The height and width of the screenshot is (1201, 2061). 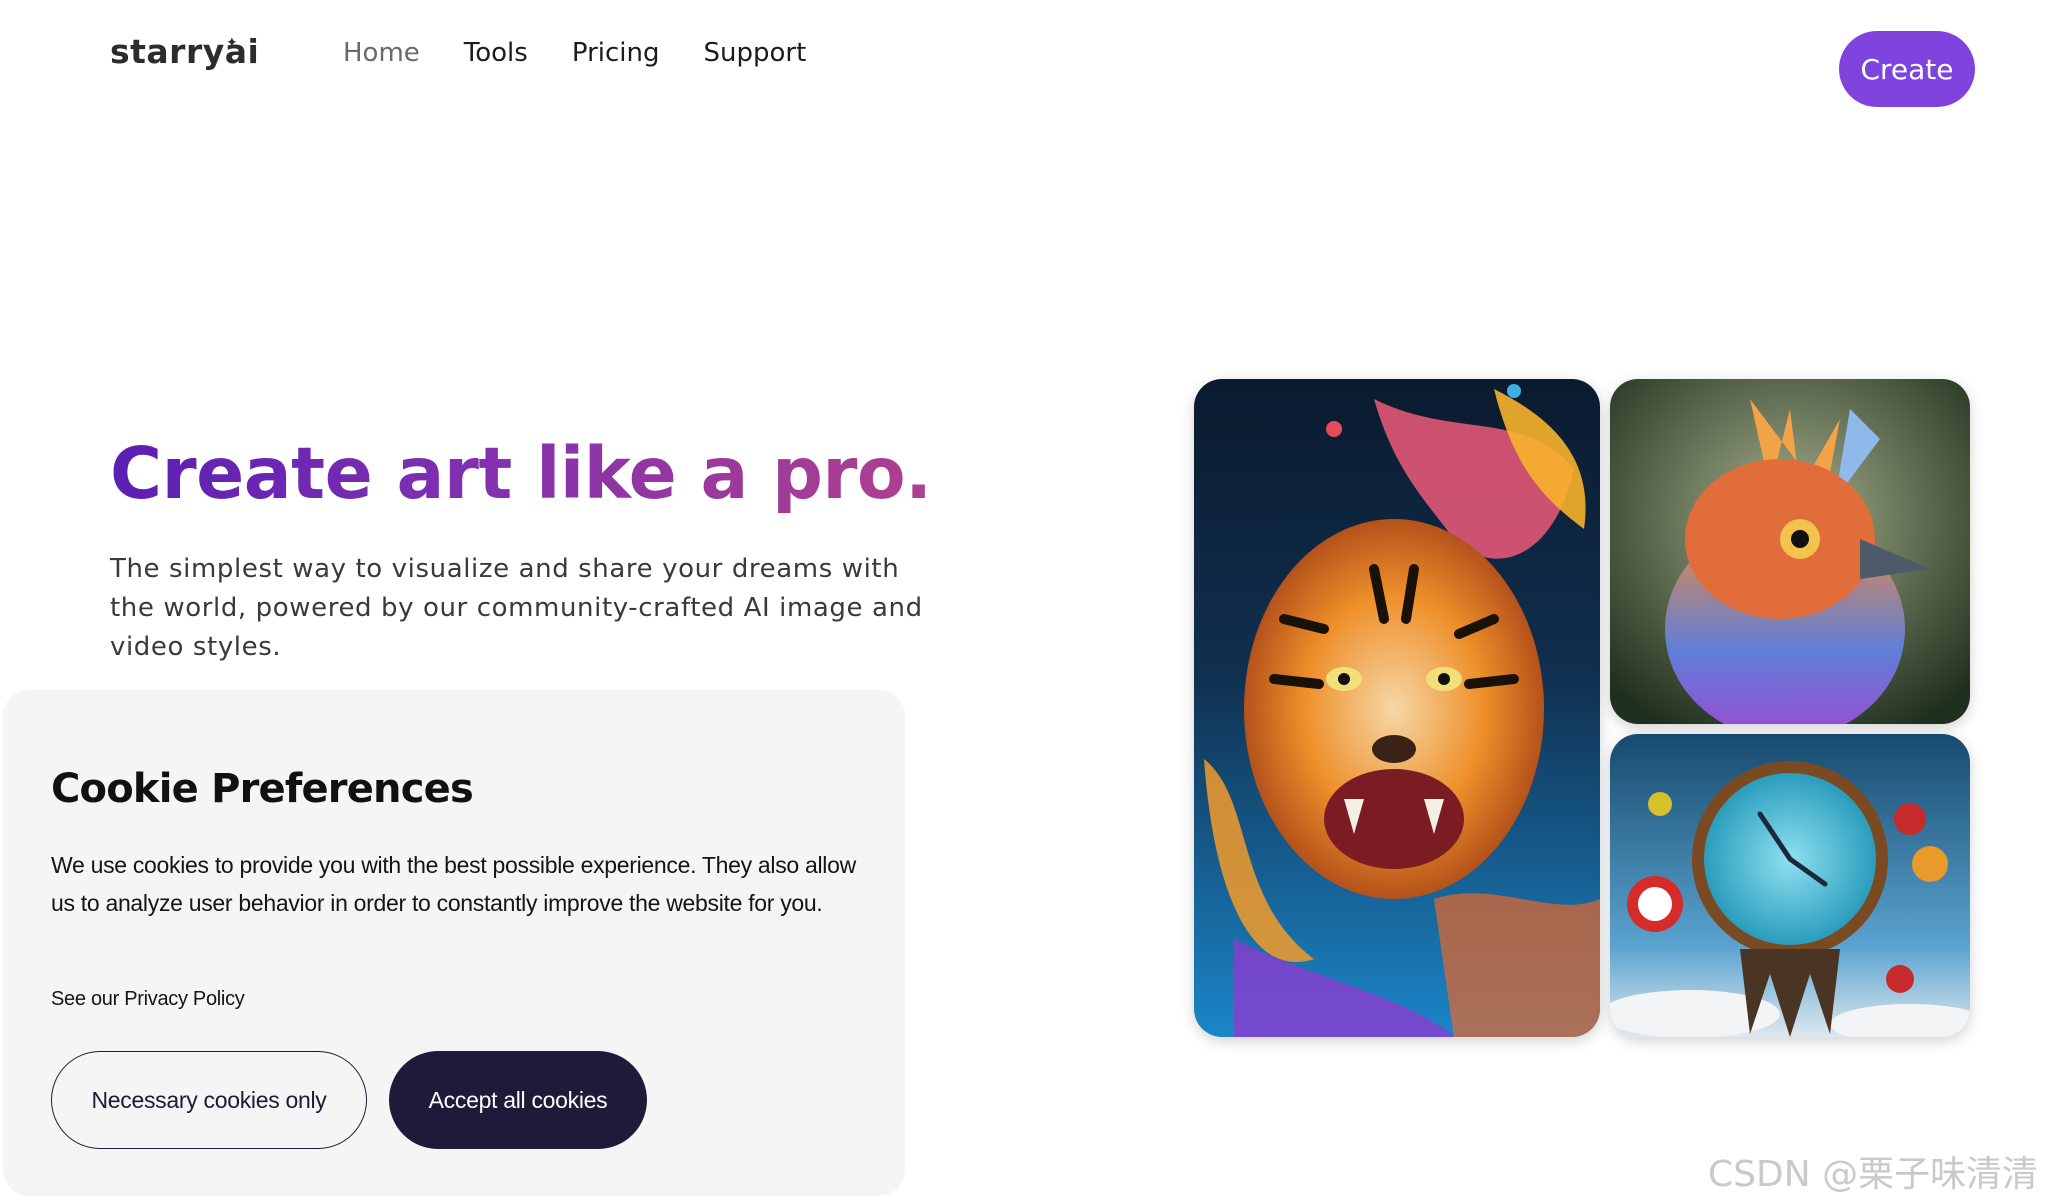 I want to click on accept-all-cookies-button: Accept all cookies, so click(x=518, y=1100).